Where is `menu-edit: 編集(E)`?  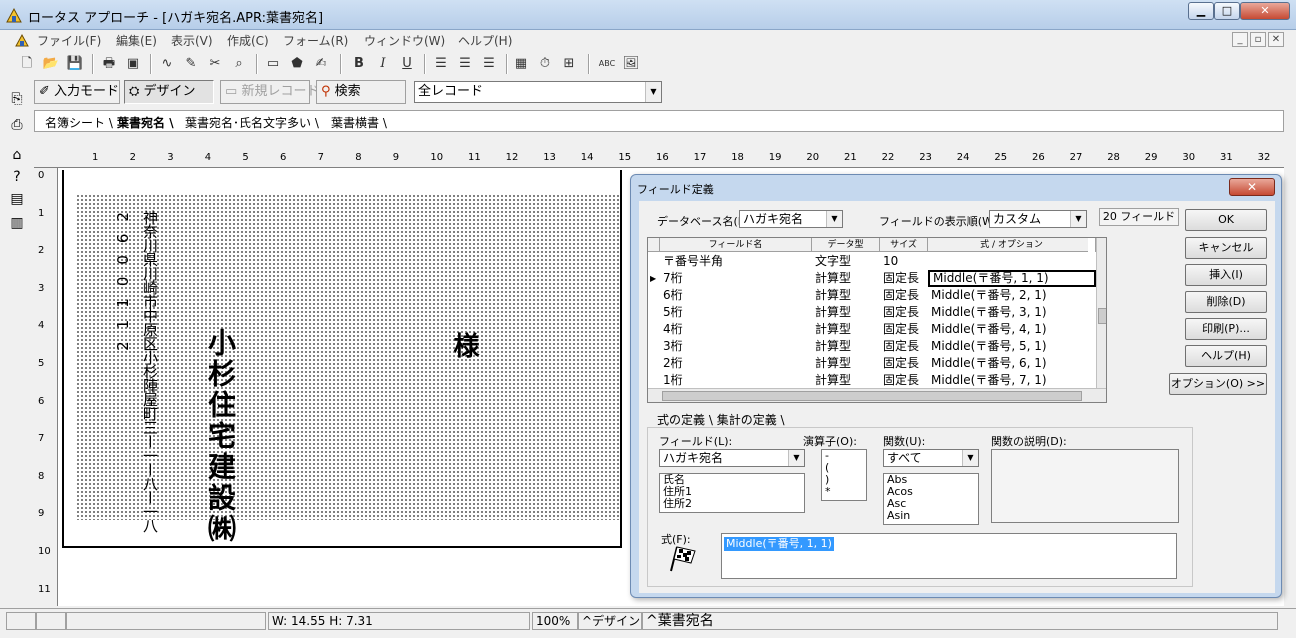 menu-edit: 編集(E) is located at coordinates (136, 40).